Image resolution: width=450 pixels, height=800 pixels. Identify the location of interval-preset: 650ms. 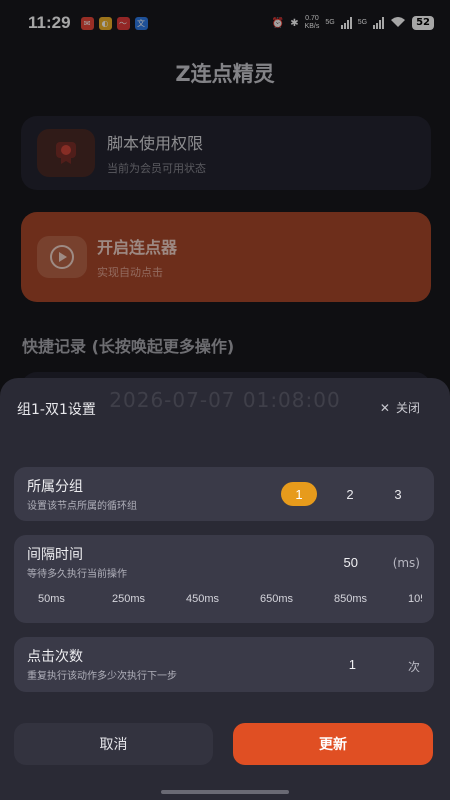
(297, 599).